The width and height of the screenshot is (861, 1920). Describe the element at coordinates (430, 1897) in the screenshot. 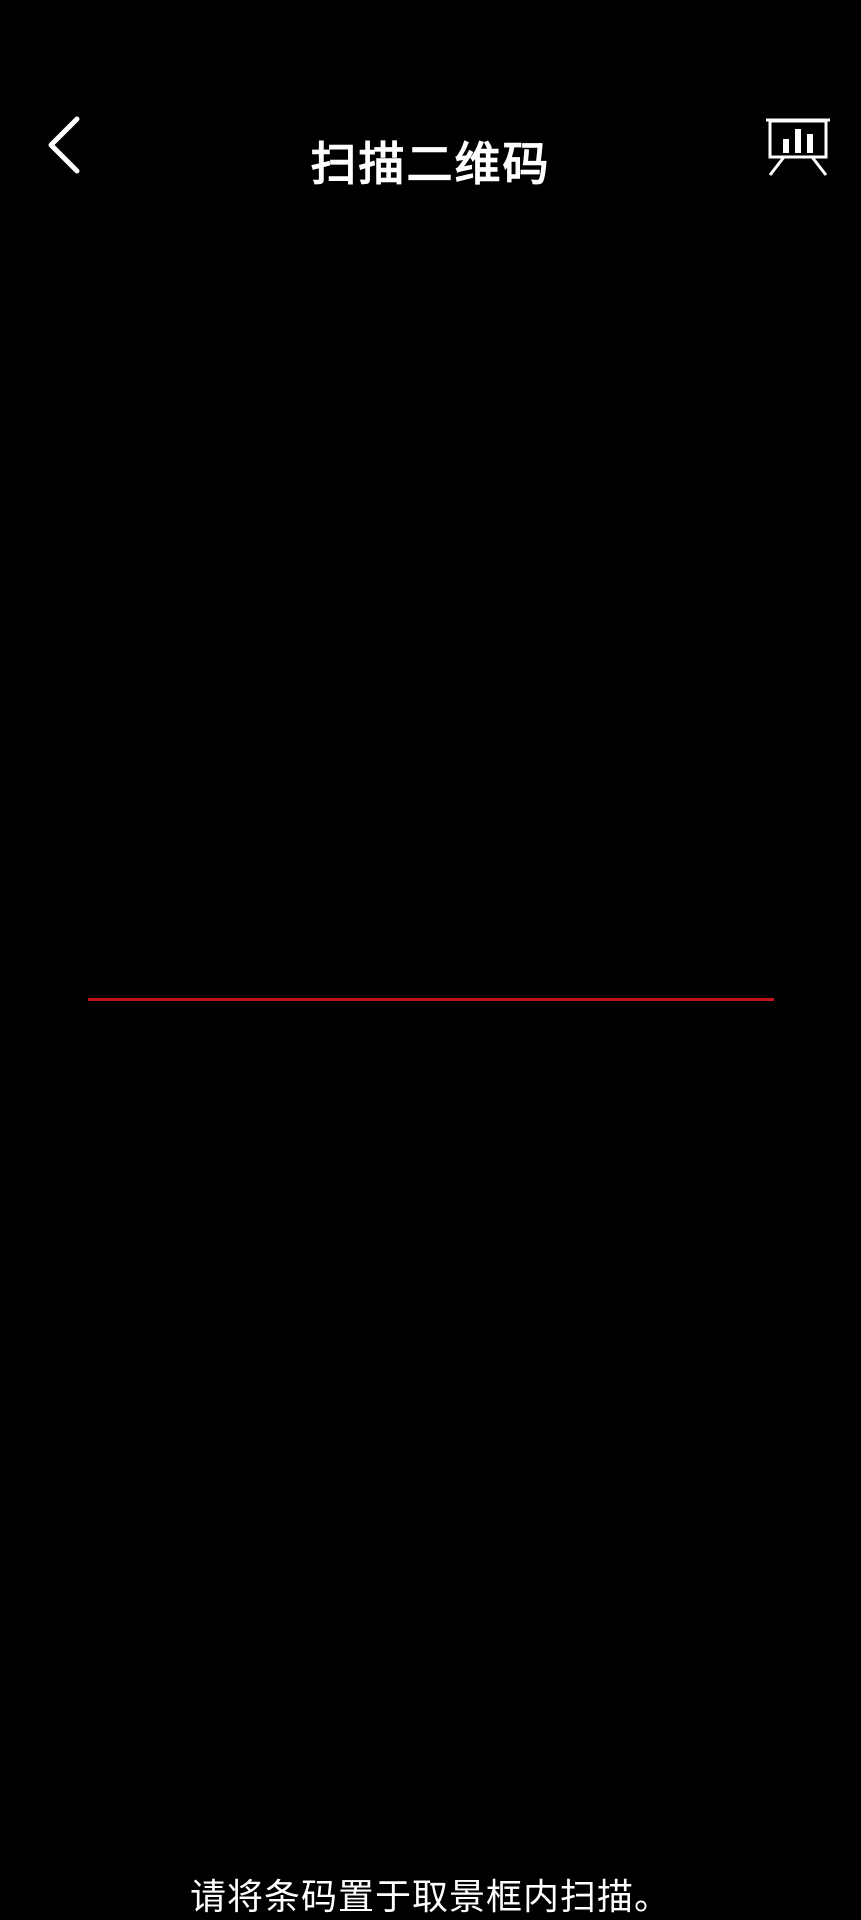

I see `scan-hint-text: 请将条码置于取景框内扫描。` at that location.